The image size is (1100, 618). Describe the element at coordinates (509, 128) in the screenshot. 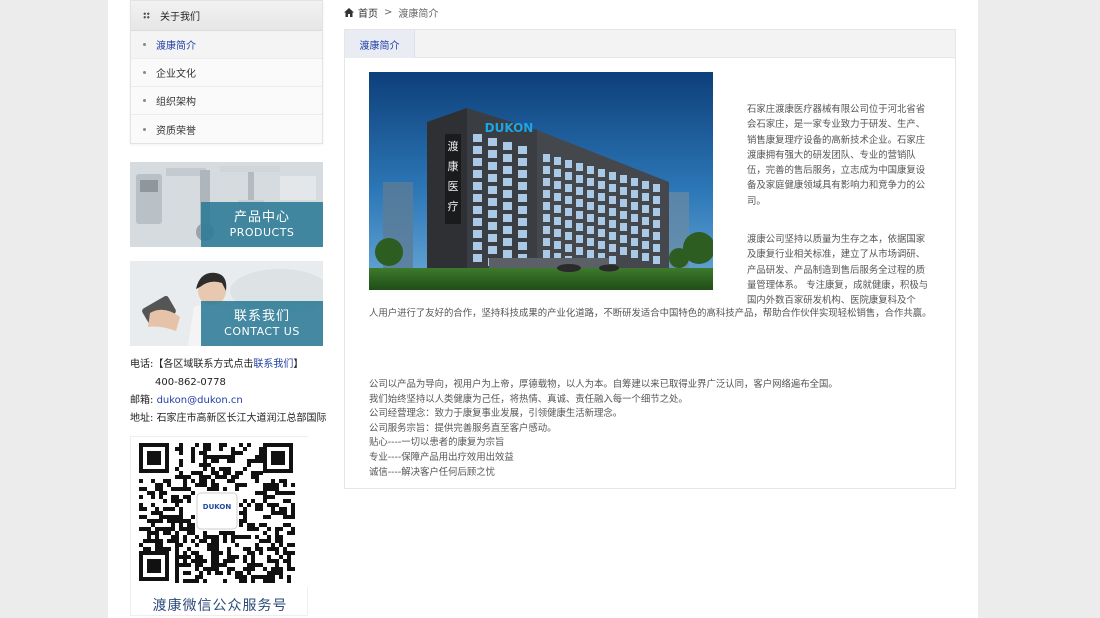

I see `building-logo-sign: DUKON` at that location.